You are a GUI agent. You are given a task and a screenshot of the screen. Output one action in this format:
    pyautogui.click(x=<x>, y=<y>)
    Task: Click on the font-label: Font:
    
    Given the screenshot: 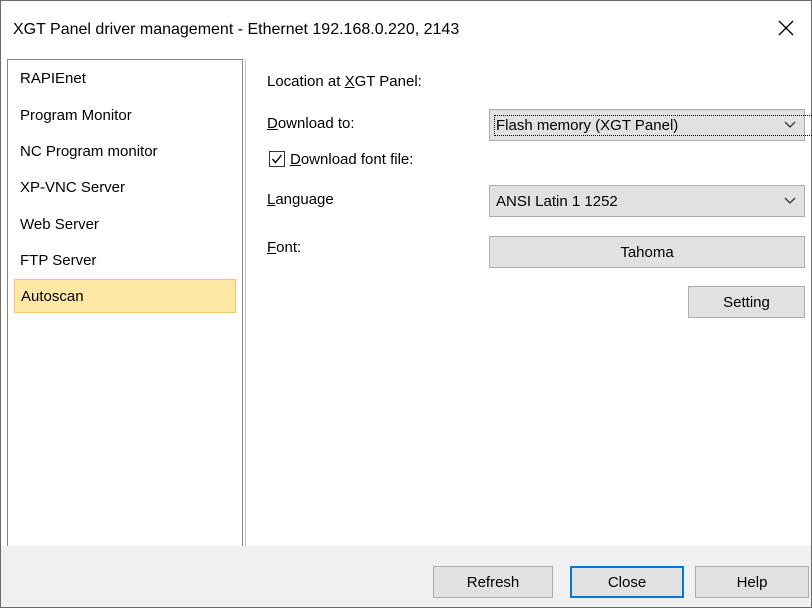 What is the action you would take?
    pyautogui.click(x=284, y=247)
    